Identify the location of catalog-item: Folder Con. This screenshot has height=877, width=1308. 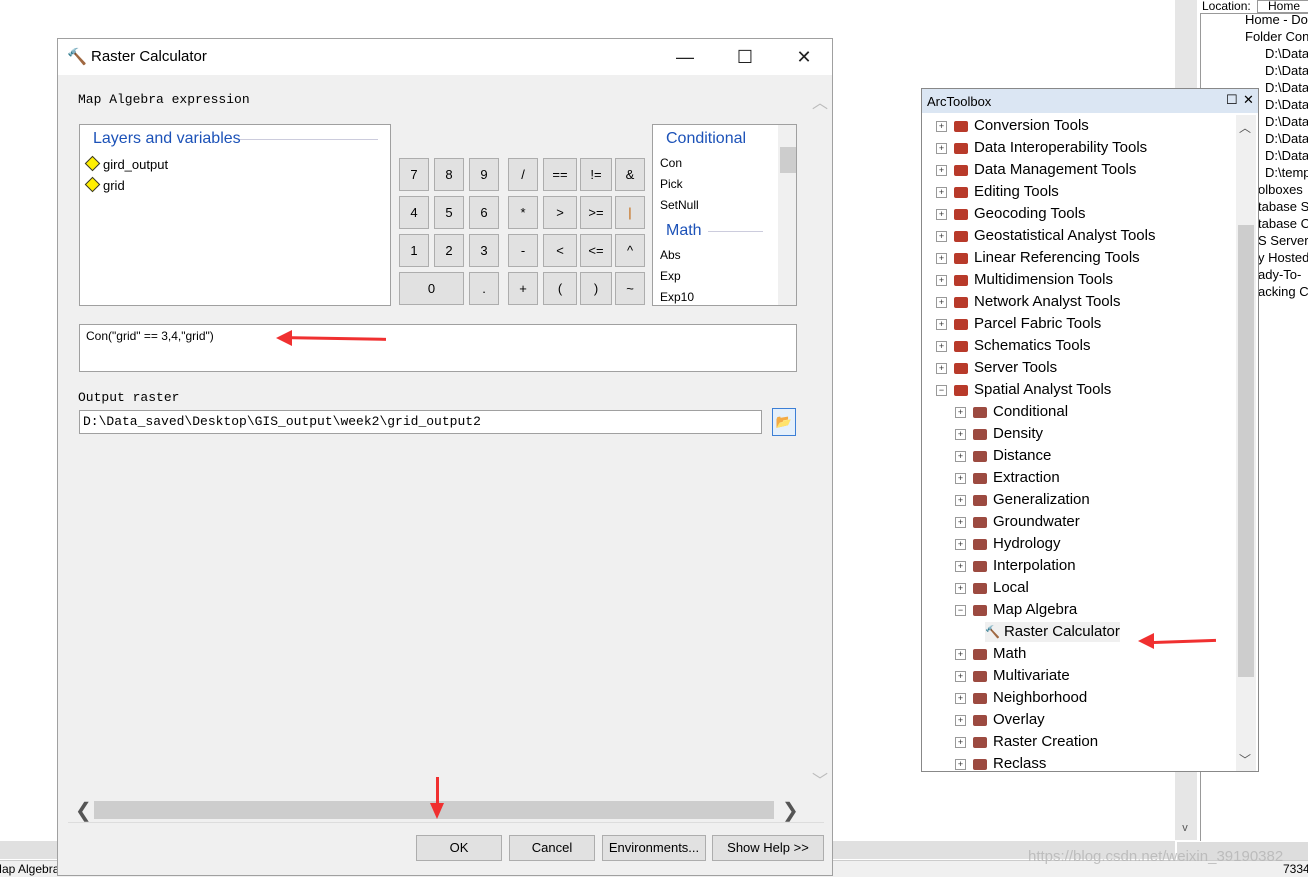
(1276, 36).